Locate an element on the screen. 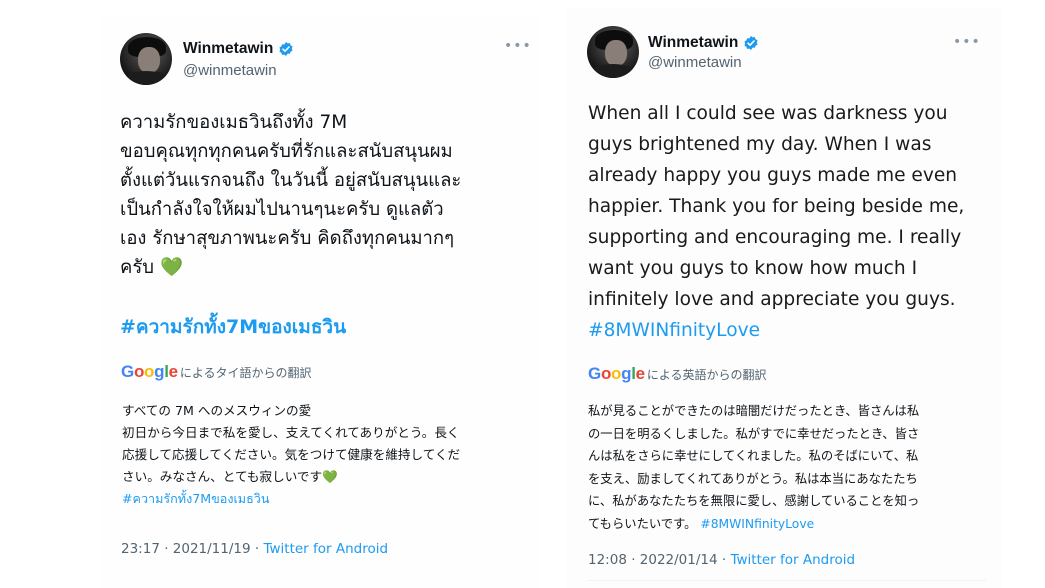  translation-label: による英語からの翻訳 is located at coordinates (706, 375).